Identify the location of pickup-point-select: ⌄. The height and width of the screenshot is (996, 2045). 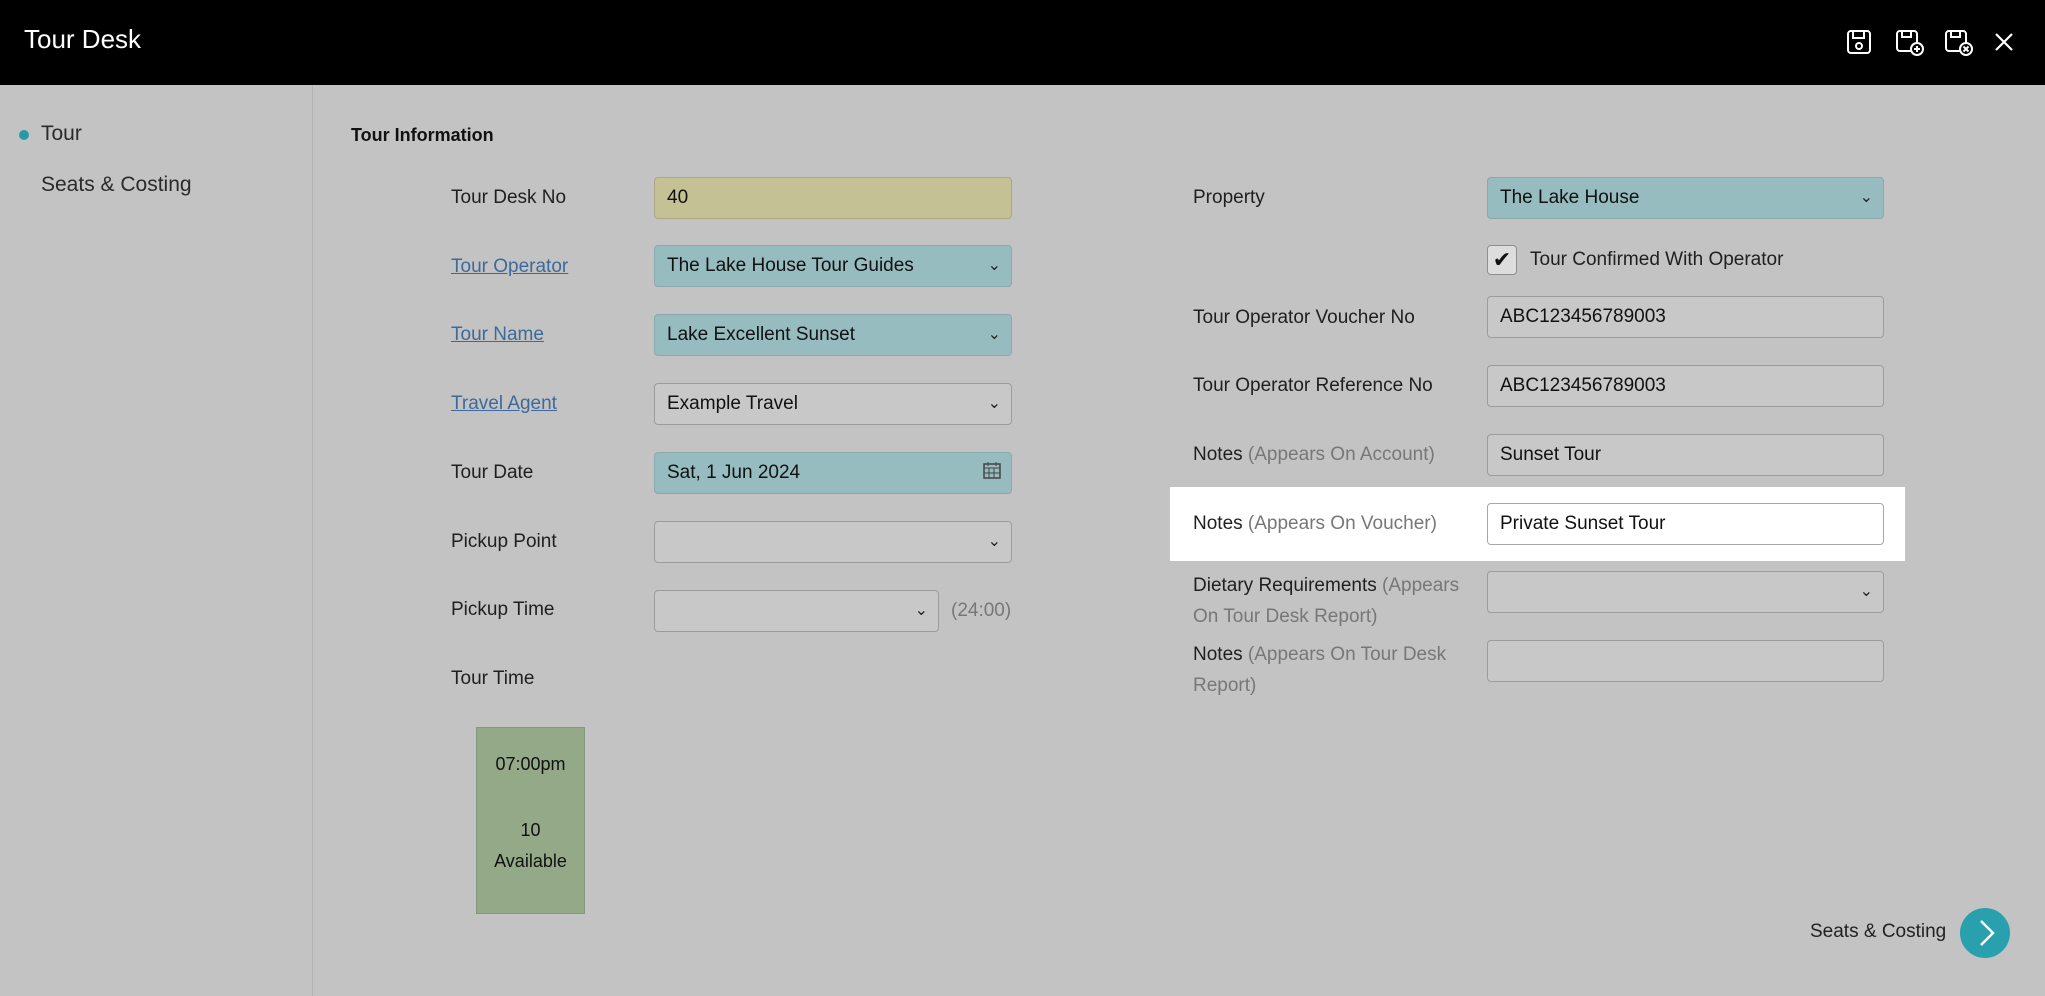
(833, 542).